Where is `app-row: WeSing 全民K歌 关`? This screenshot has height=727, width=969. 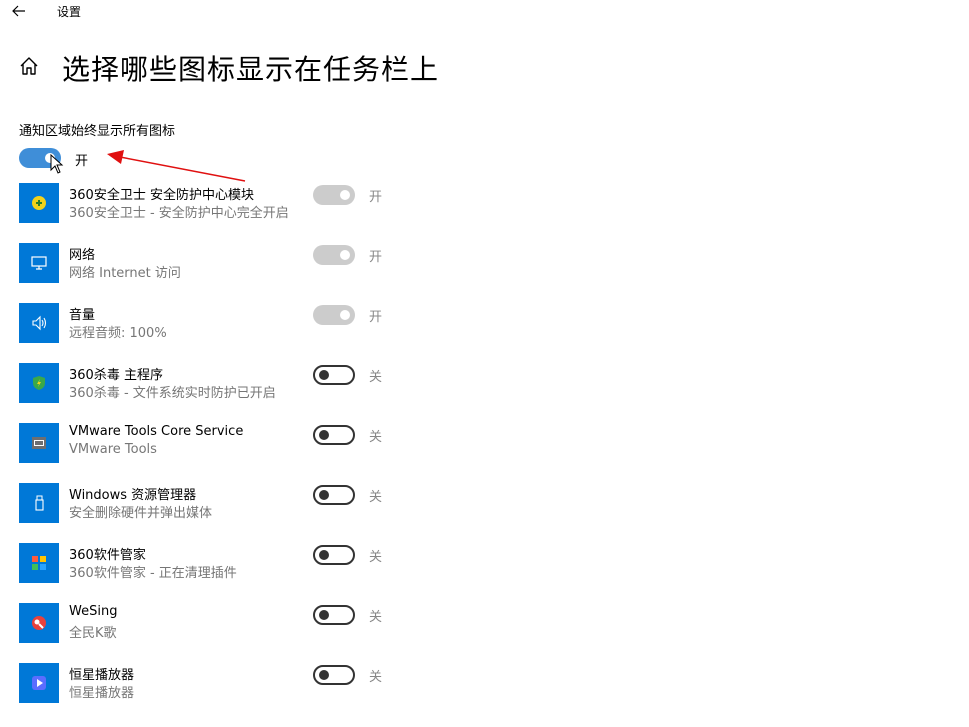 app-row: WeSing 全民K歌 关 is located at coordinates (209, 624).